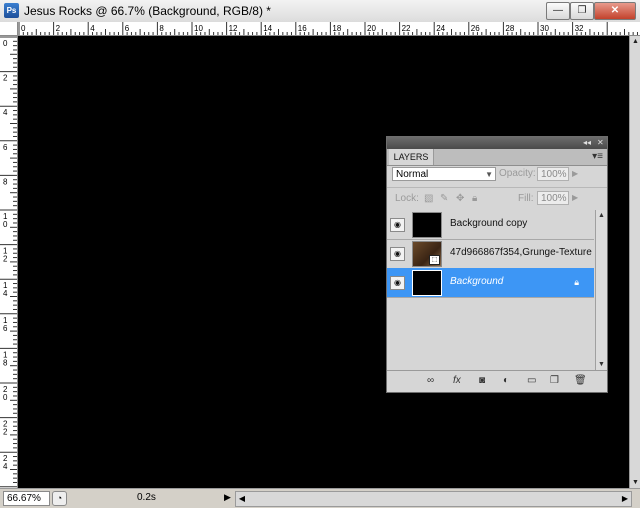 Image resolution: width=640 pixels, height=508 pixels. Describe the element at coordinates (477, 281) in the screenshot. I see `layer-name: Background` at that location.